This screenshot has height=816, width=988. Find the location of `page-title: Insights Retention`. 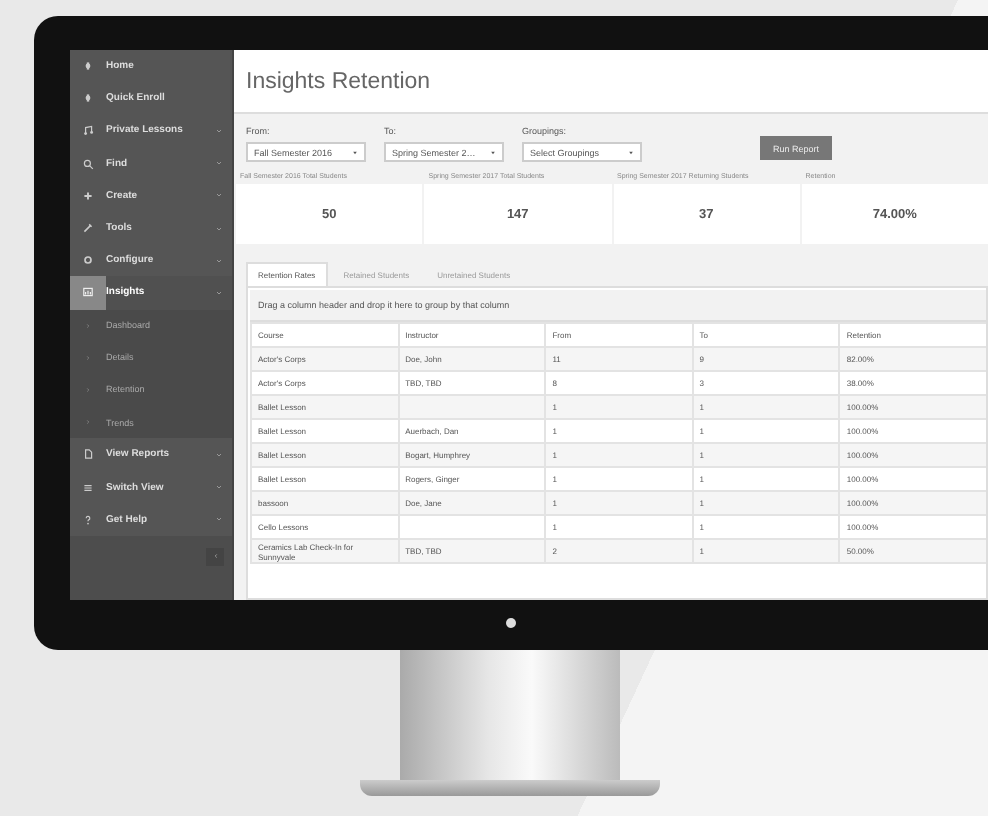

page-title: Insights Retention is located at coordinates (338, 81).